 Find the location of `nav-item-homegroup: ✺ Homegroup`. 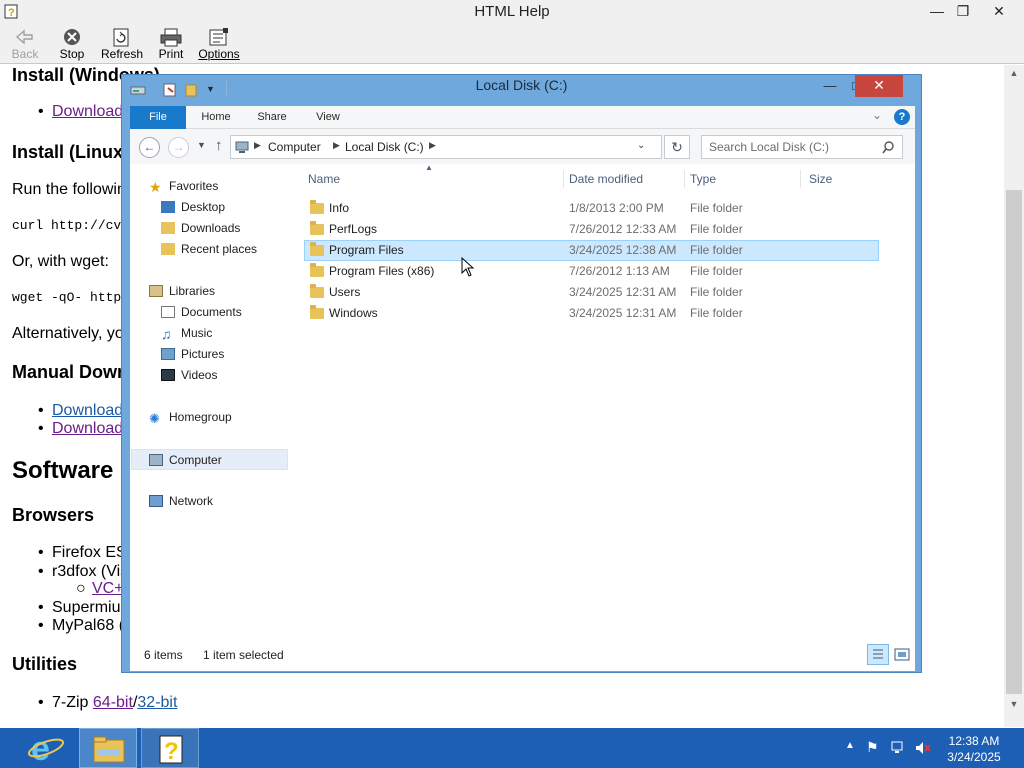

nav-item-homegroup: ✺ Homegroup is located at coordinates (190, 417).